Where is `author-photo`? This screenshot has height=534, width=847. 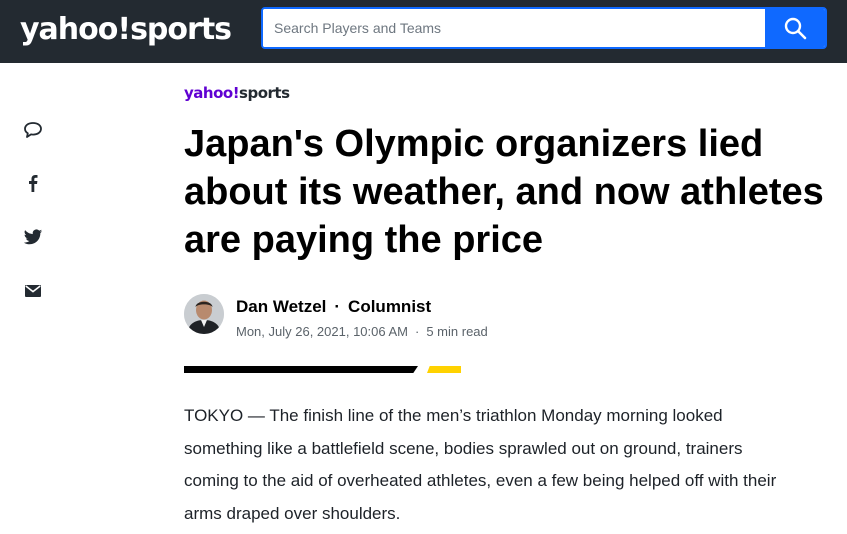
author-photo is located at coordinates (204, 314).